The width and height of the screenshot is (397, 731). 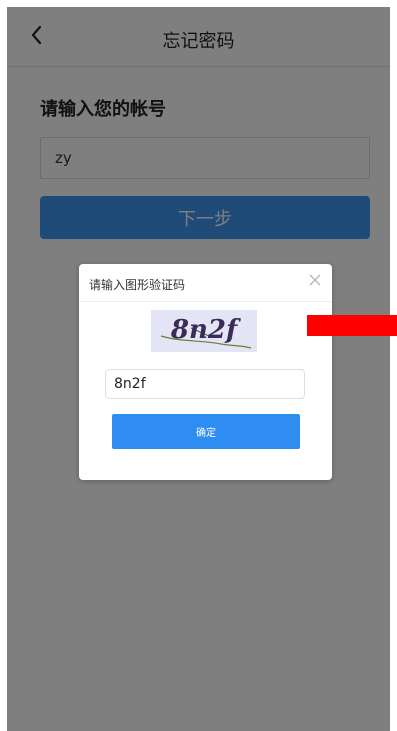 What do you see at coordinates (206, 431) in the screenshot?
I see `confirm-button: 确定` at bounding box center [206, 431].